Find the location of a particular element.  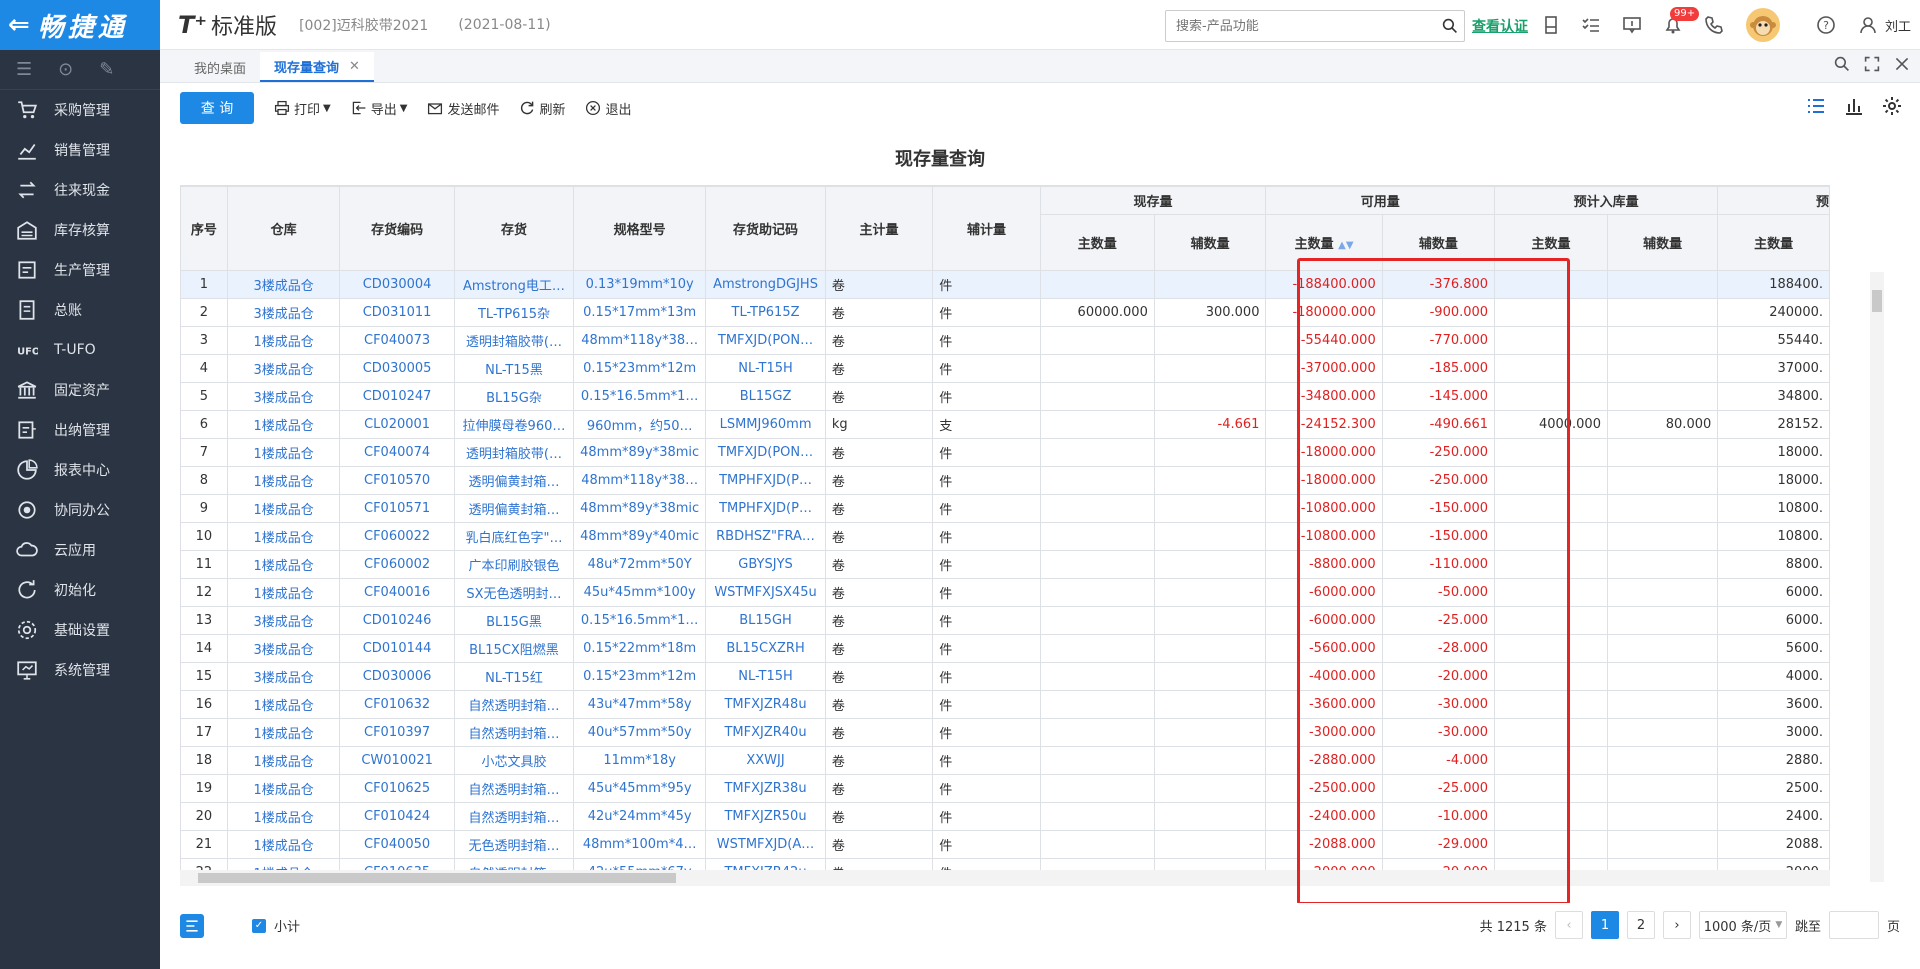

header-available-main: 主数量 ▲▼ is located at coordinates (1324, 242).